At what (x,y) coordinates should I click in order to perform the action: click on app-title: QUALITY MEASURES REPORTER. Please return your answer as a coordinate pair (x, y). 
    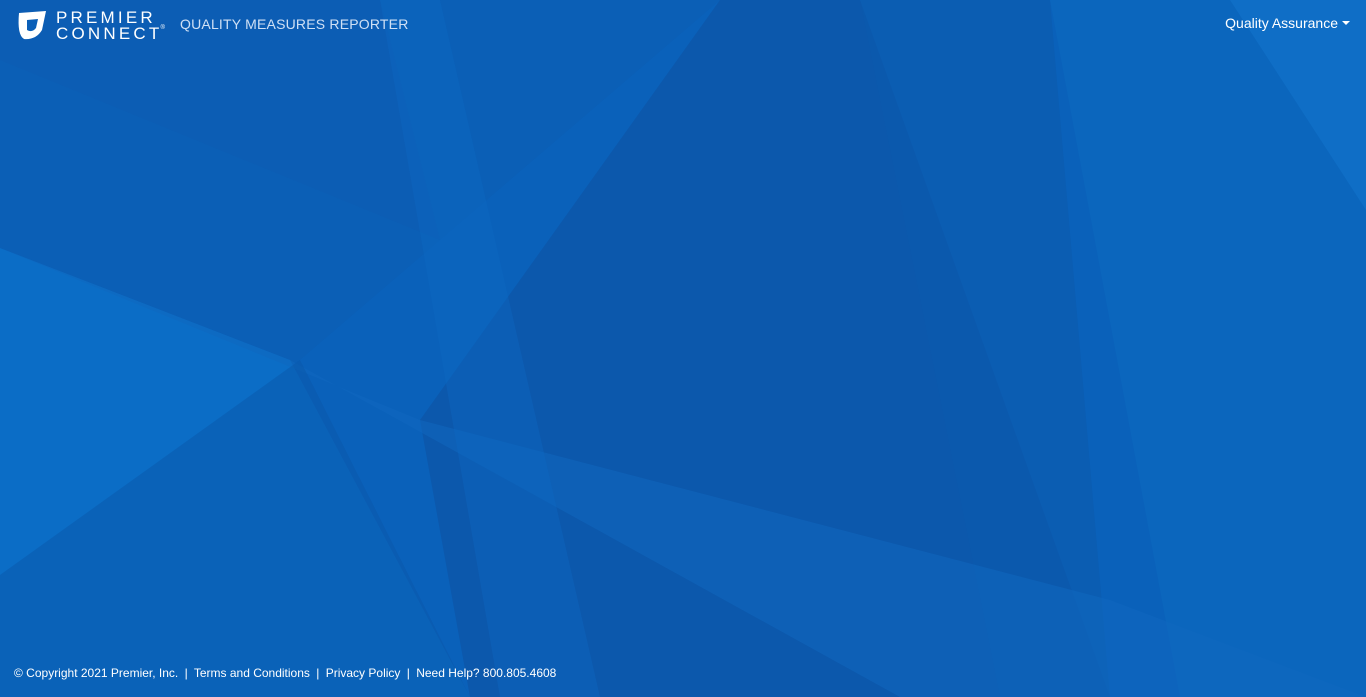
    Looking at the image, I should click on (294, 24).